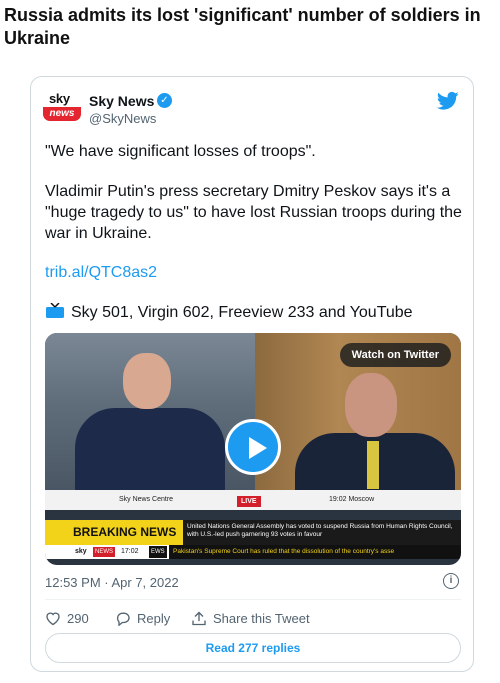  Describe the element at coordinates (130, 551) in the screenshot. I see `bottom-time: 17:02` at that location.